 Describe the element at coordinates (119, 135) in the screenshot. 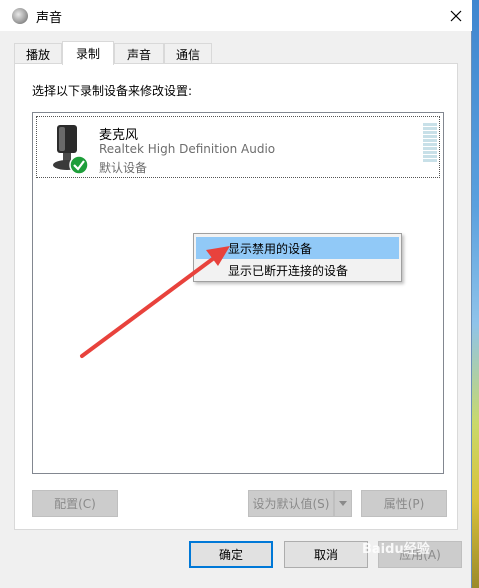

I see `device-name: 麦克风` at that location.